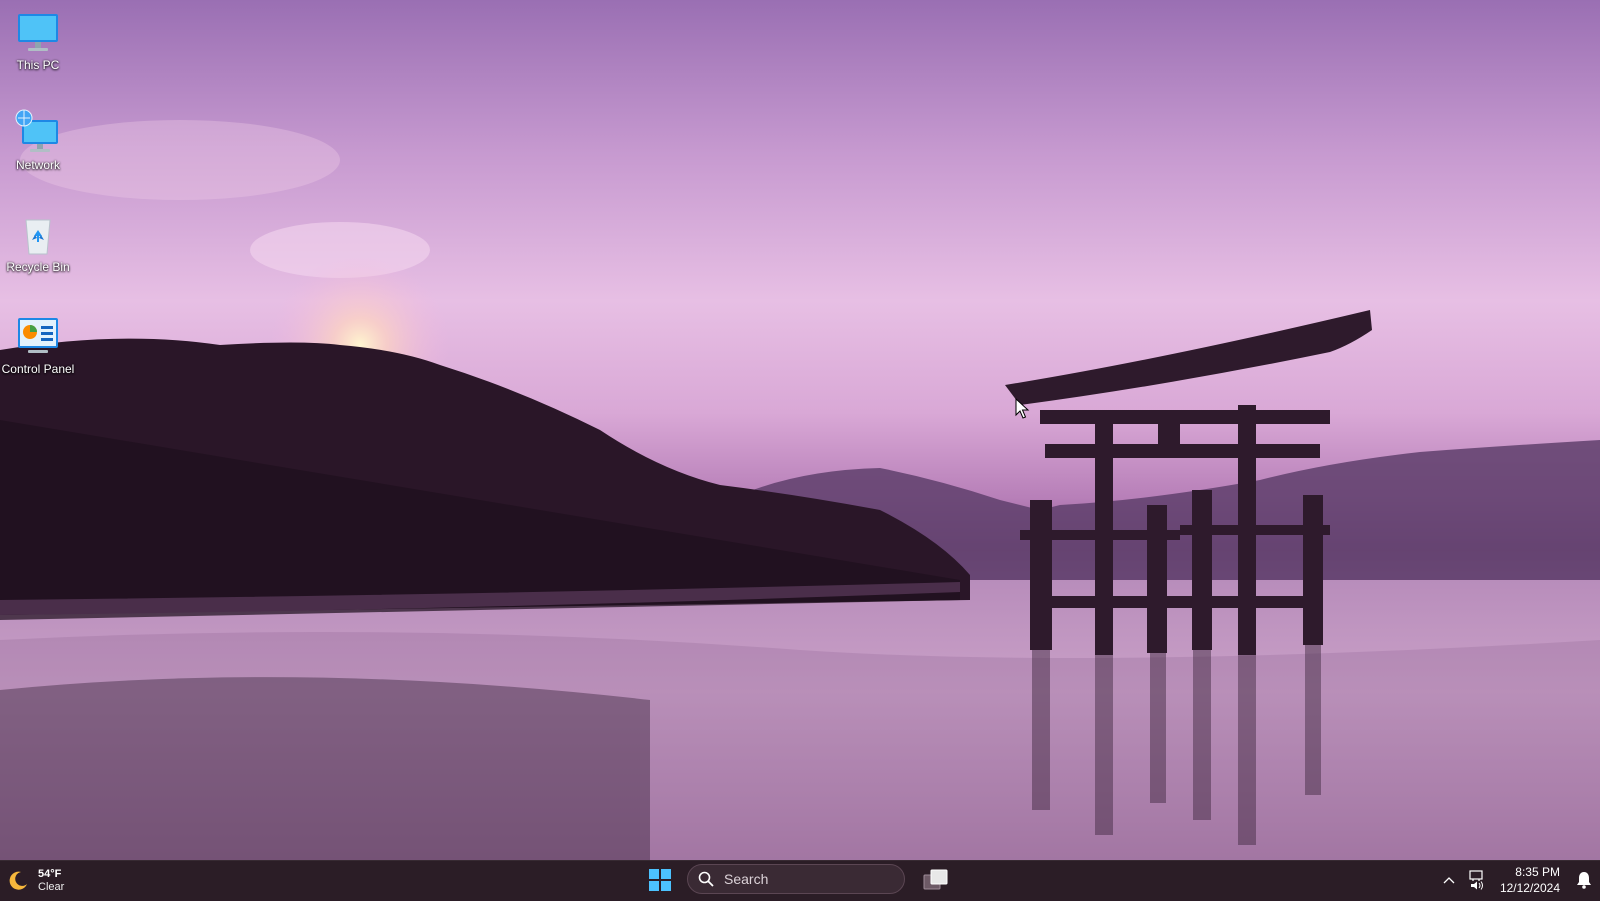  Describe the element at coordinates (1537, 872) in the screenshot. I see `clock-time: 8:35 PM` at that location.